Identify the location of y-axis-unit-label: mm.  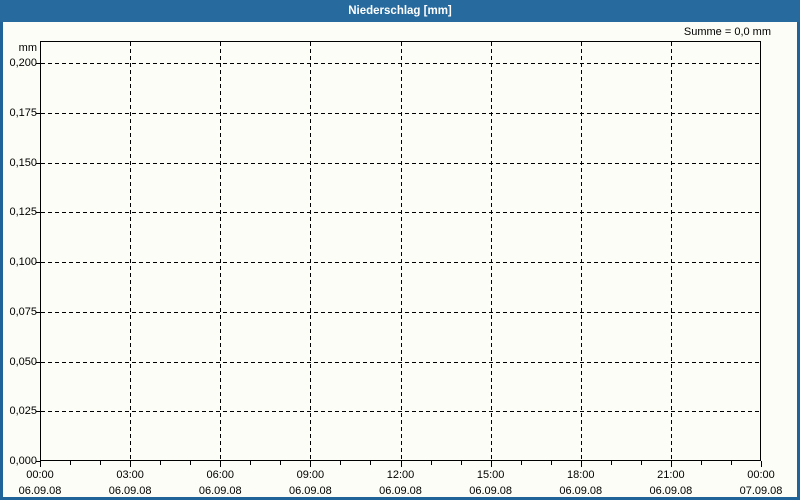
(27, 48).